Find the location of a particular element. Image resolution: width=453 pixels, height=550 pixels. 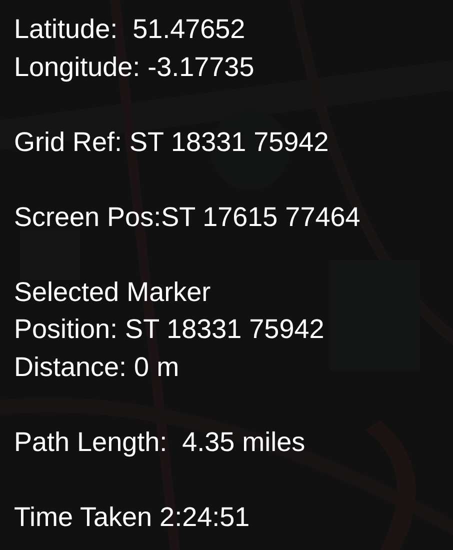

info-text: Time Taken 2:24:51 is located at coordinates (132, 517).